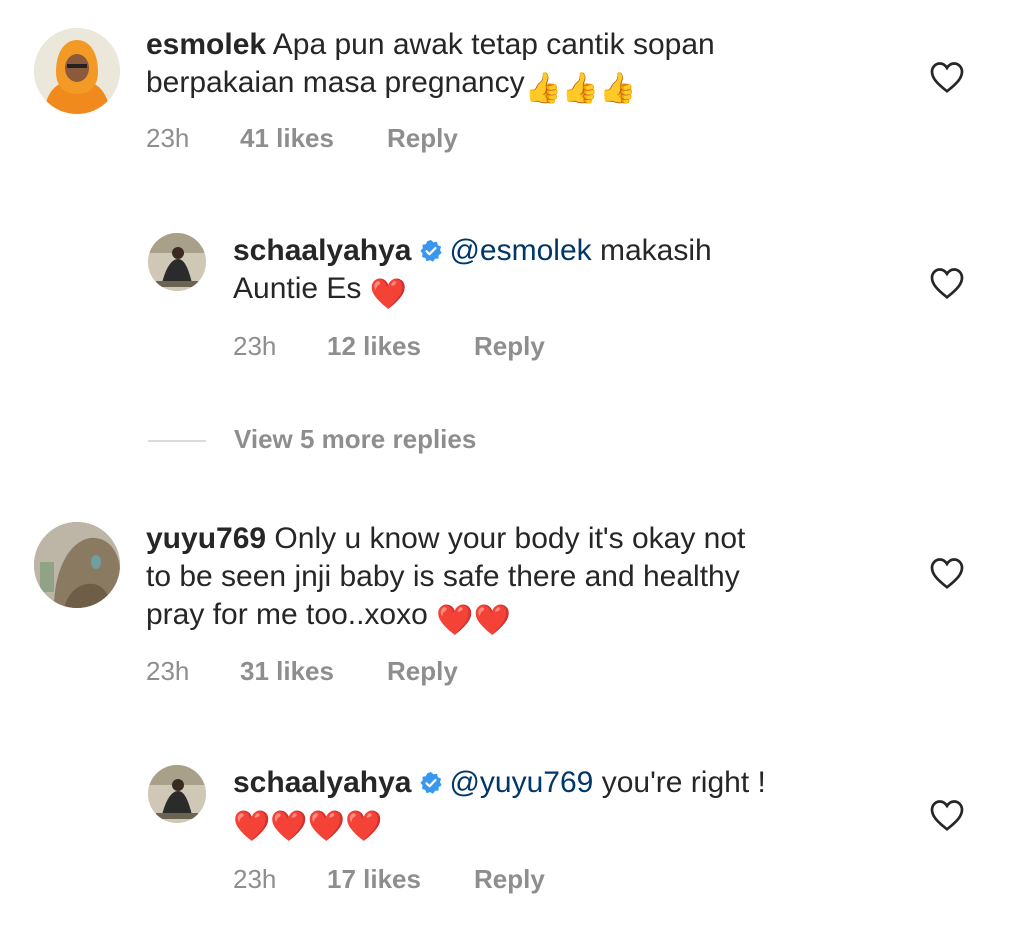  What do you see at coordinates (520, 250) in the screenshot?
I see `mention-link: @esmolek` at bounding box center [520, 250].